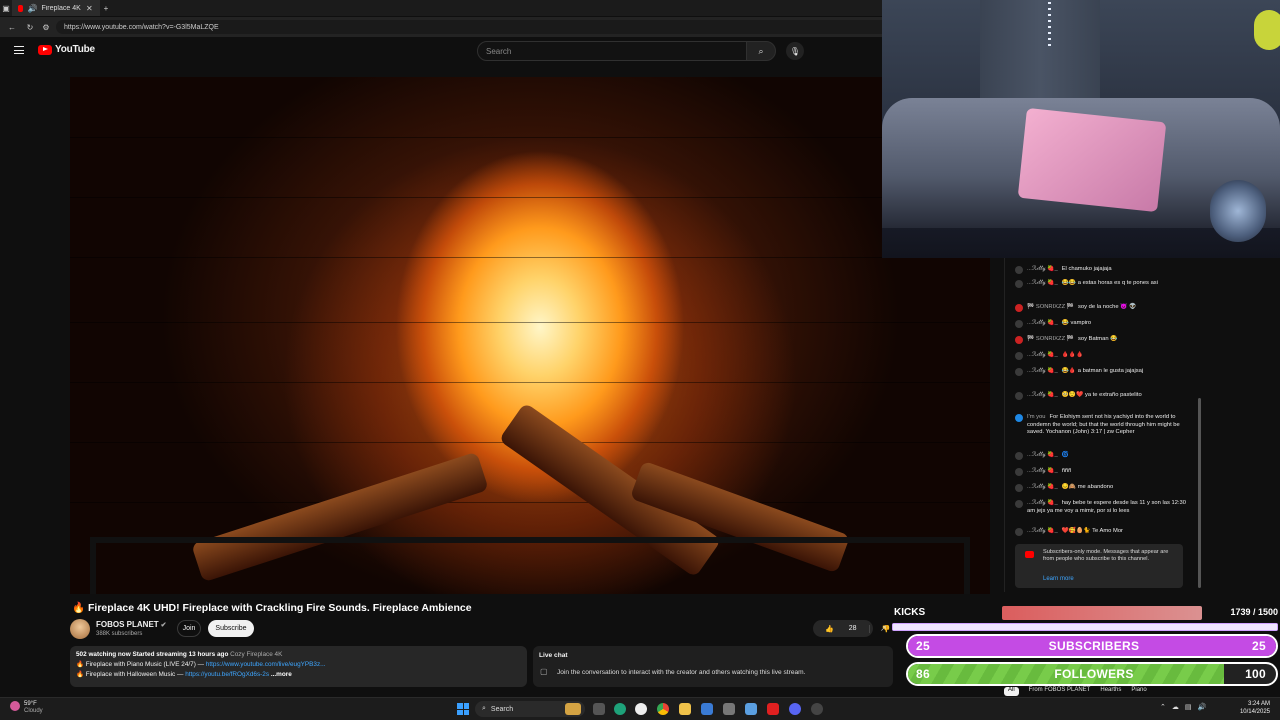  I want to click on browser-tab: 🔊 Fireplace 4K UHD! Firepl... ✕, so click(56, 8).